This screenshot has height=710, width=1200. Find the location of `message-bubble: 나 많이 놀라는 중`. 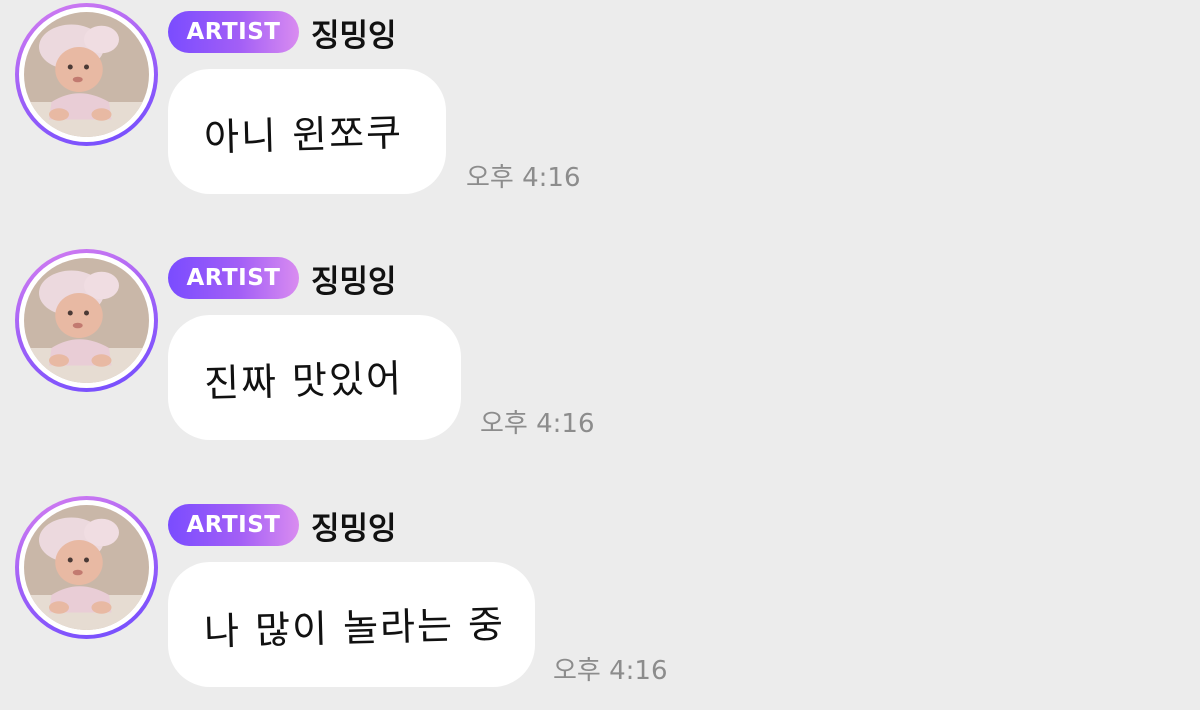

message-bubble: 나 많이 놀라는 중 is located at coordinates (351, 624).